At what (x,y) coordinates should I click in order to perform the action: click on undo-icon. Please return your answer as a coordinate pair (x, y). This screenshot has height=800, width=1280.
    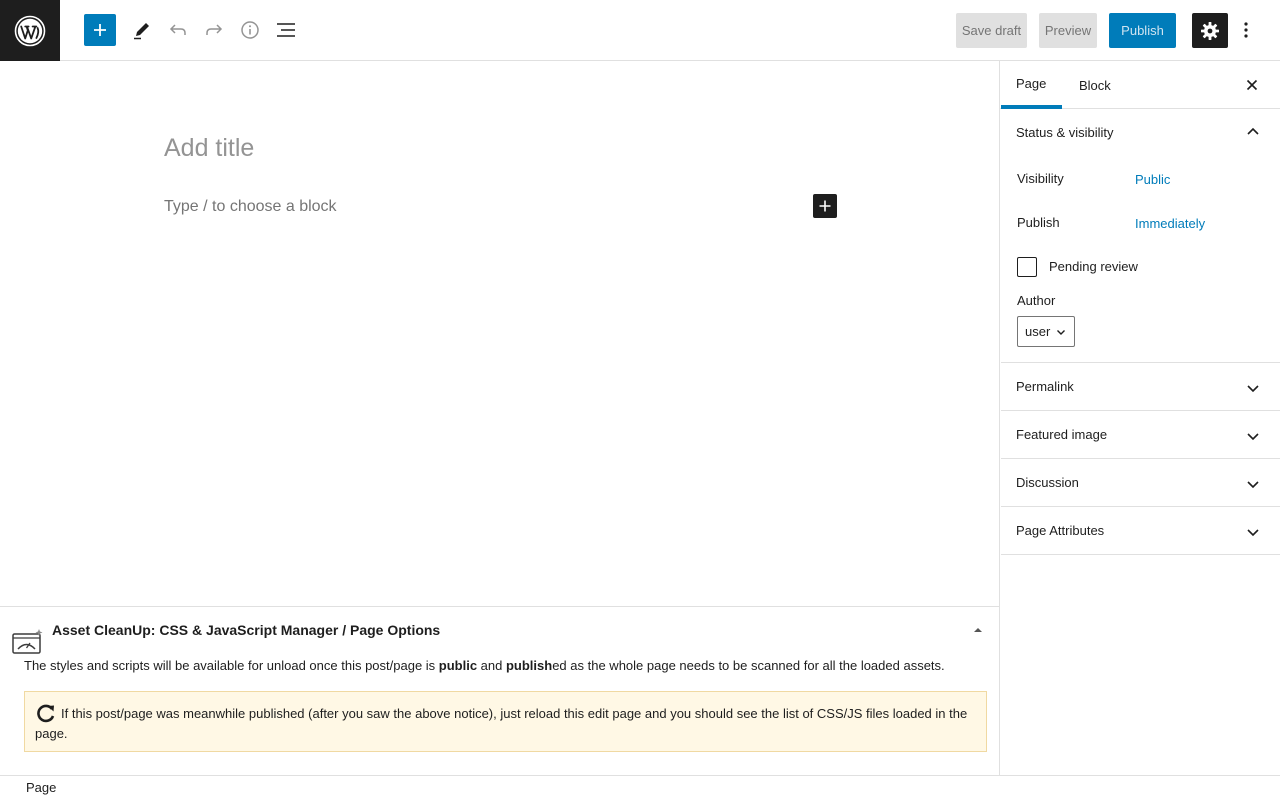
    Looking at the image, I should click on (177, 29).